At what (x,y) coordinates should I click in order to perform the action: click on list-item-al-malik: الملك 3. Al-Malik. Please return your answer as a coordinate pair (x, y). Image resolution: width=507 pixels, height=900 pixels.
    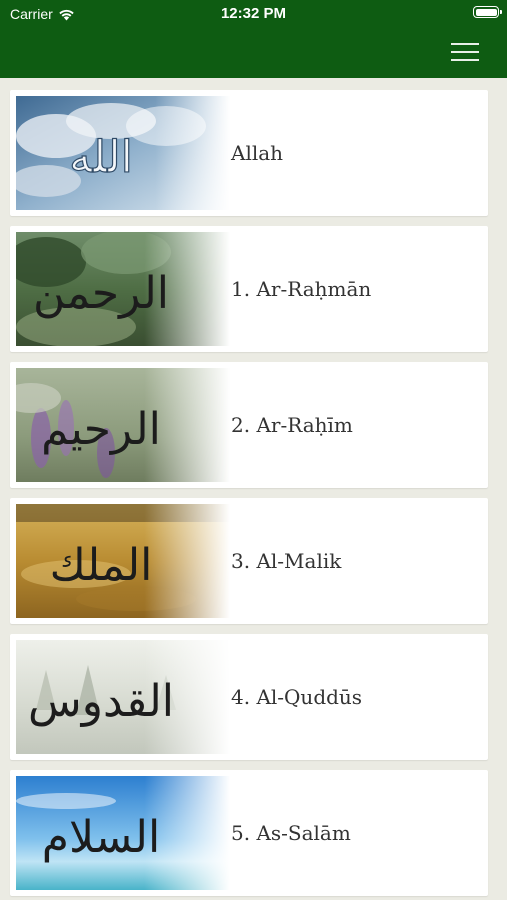
    Looking at the image, I should click on (249, 561).